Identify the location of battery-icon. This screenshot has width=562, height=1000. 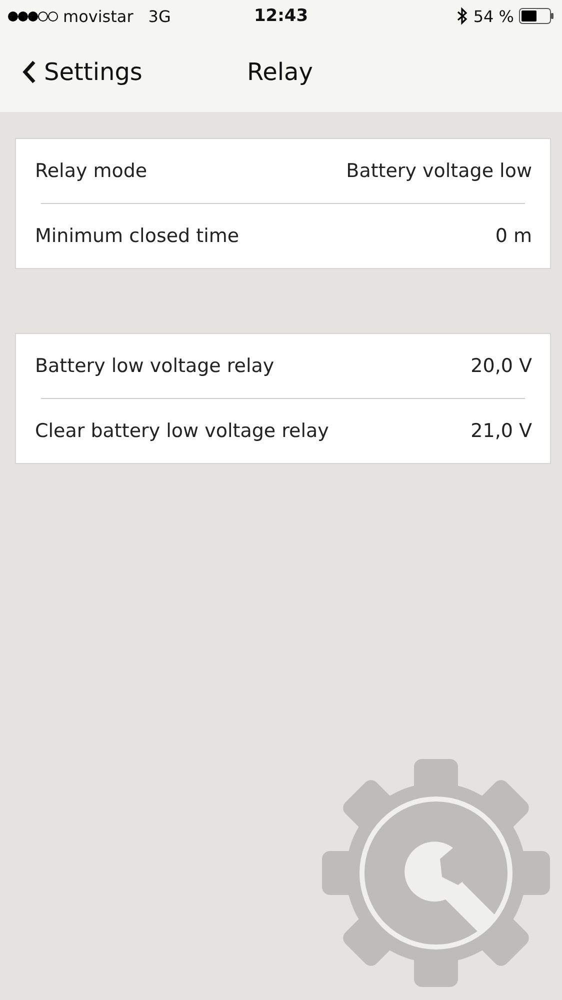
(536, 16).